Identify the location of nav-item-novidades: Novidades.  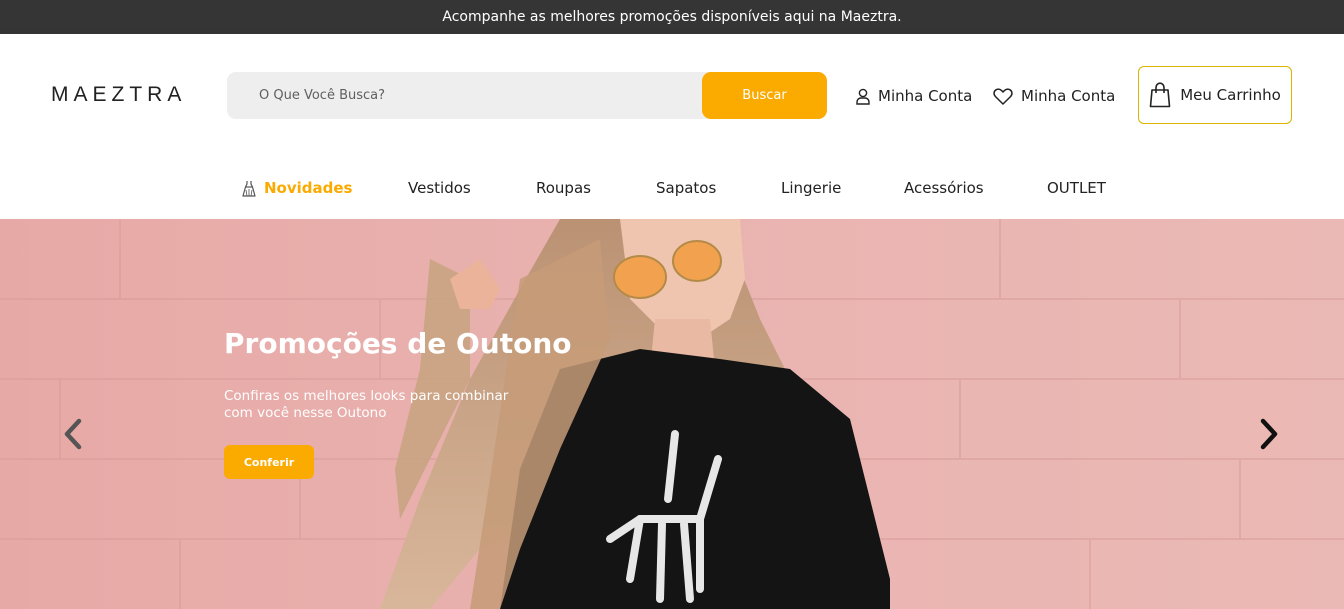
(297, 188).